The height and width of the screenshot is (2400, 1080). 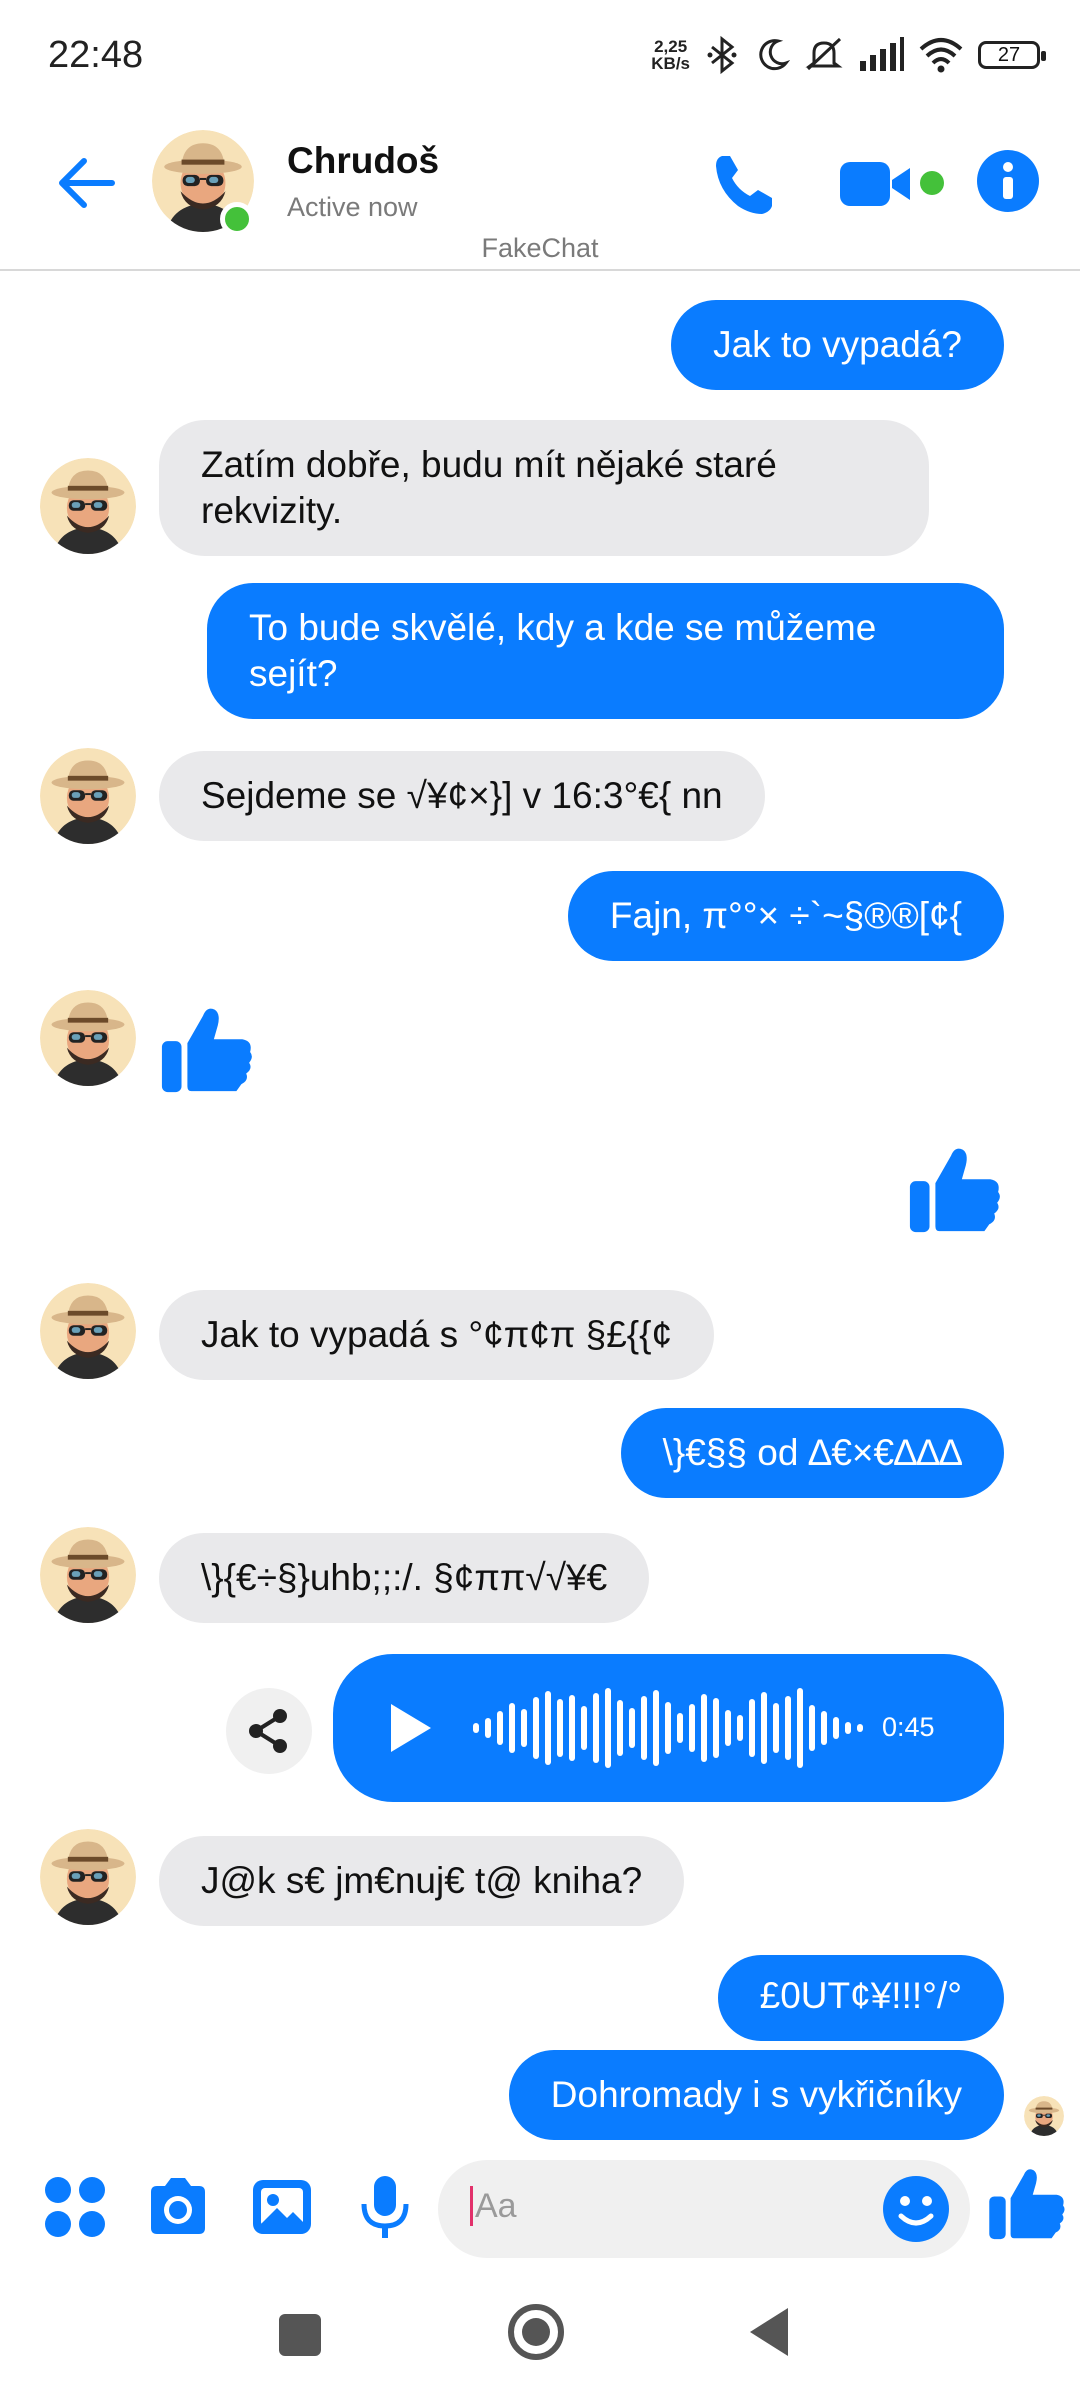 I want to click on share-icon, so click(x=268, y=1731).